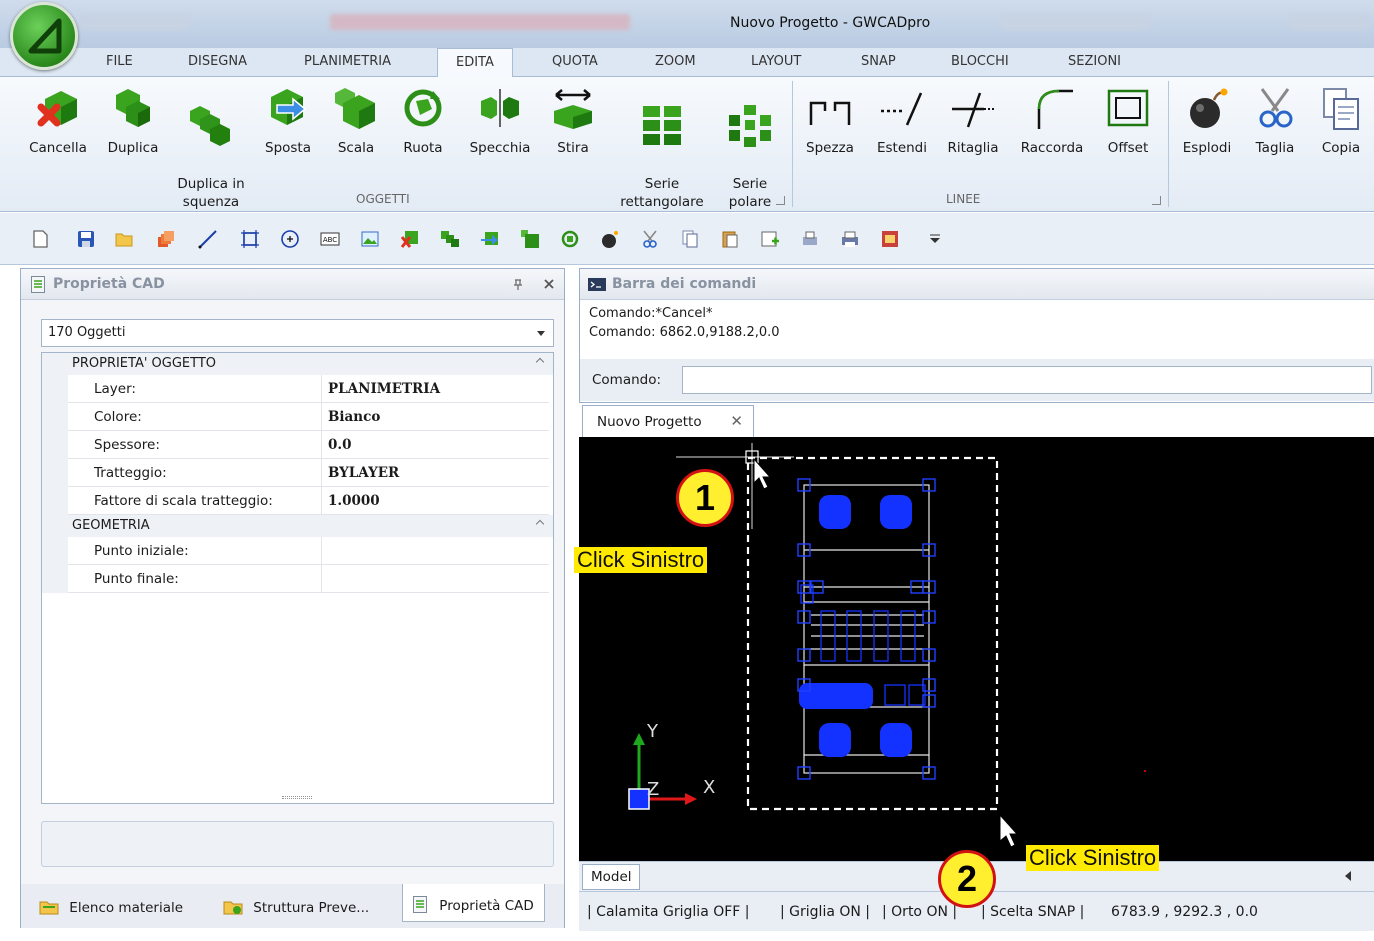 The width and height of the screenshot is (1374, 941). What do you see at coordinates (1128, 121) in the screenshot?
I see `offset-button: Offset` at bounding box center [1128, 121].